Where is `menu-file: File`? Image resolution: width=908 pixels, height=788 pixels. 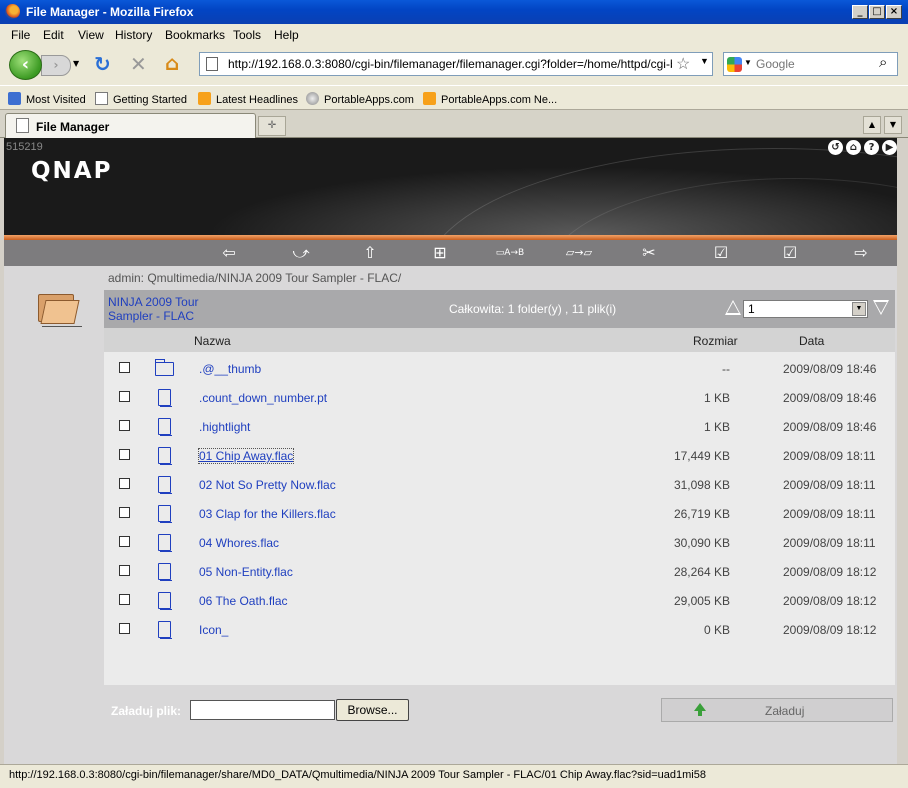
menu-file: File is located at coordinates (20, 35).